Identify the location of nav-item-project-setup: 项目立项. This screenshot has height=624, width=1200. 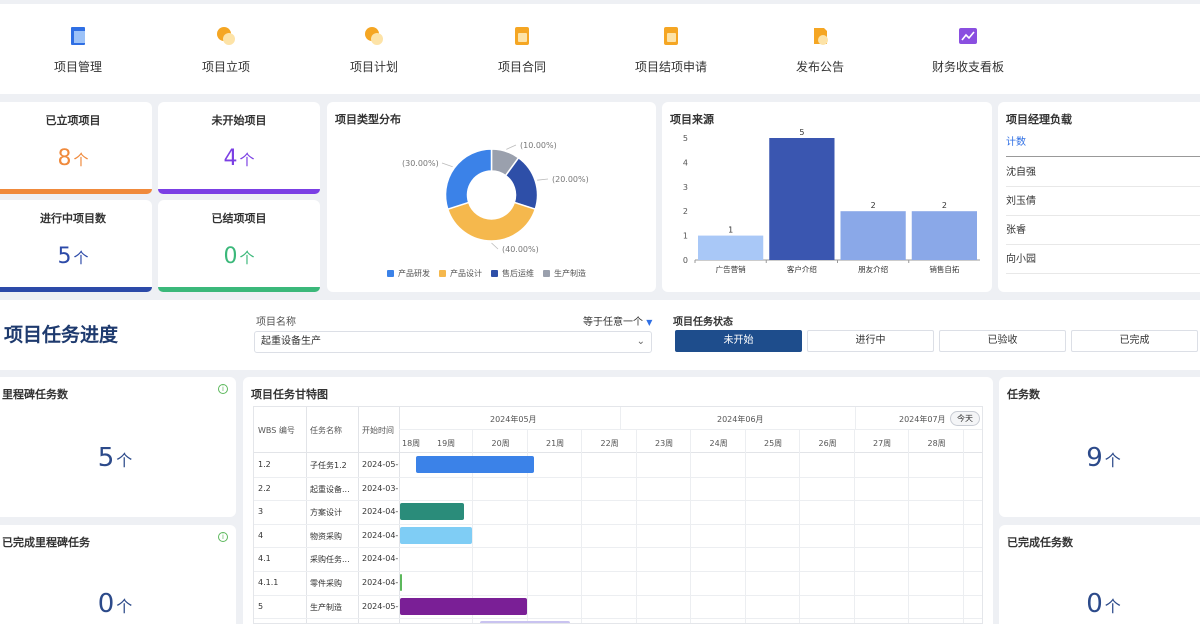
(226, 49).